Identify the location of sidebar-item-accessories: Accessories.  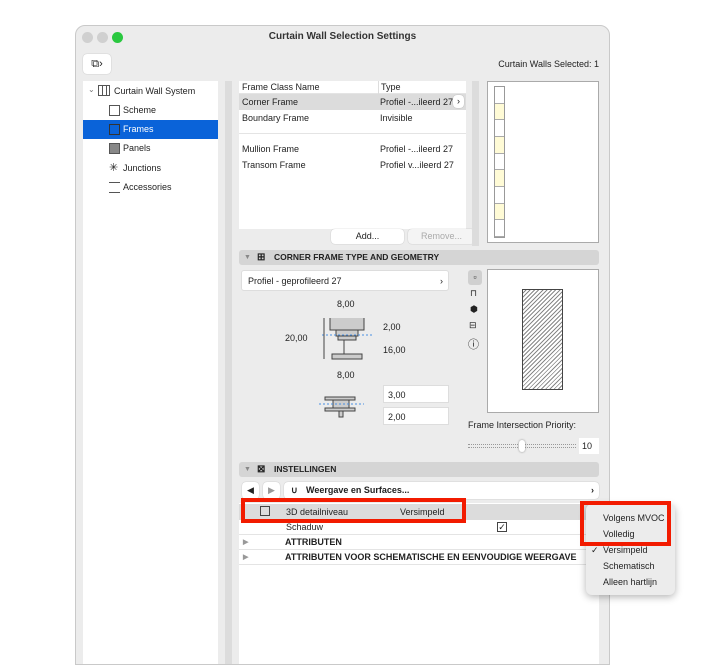
(150, 187).